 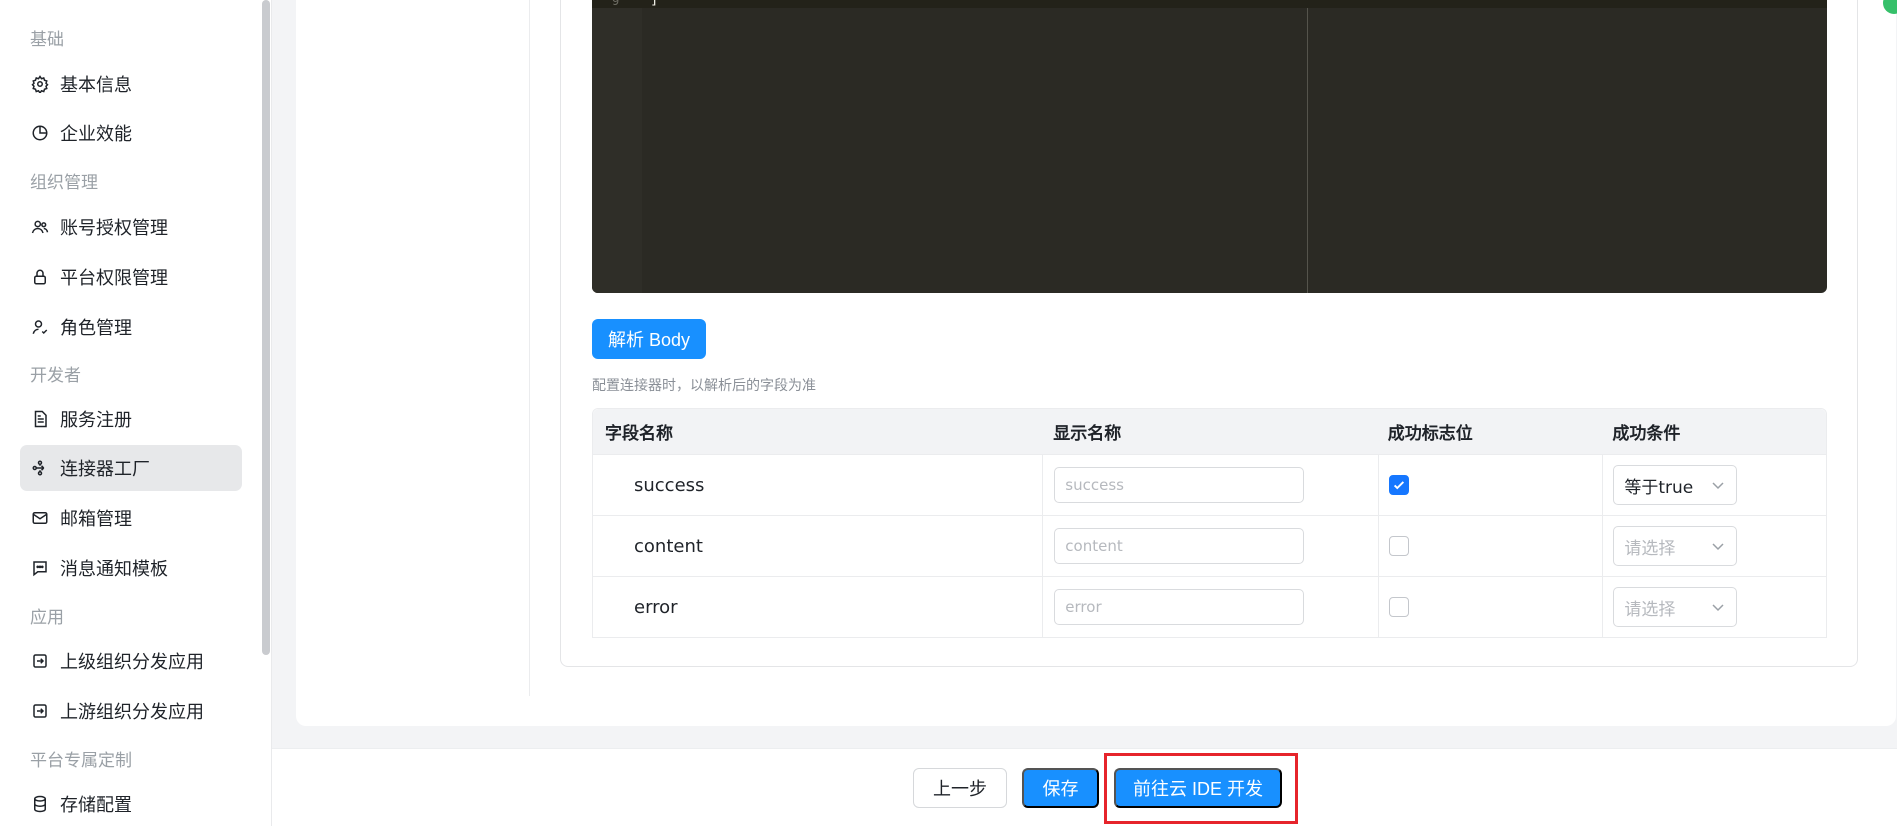 I want to click on sidebar-item-storage: 存储配置, so click(x=131, y=803).